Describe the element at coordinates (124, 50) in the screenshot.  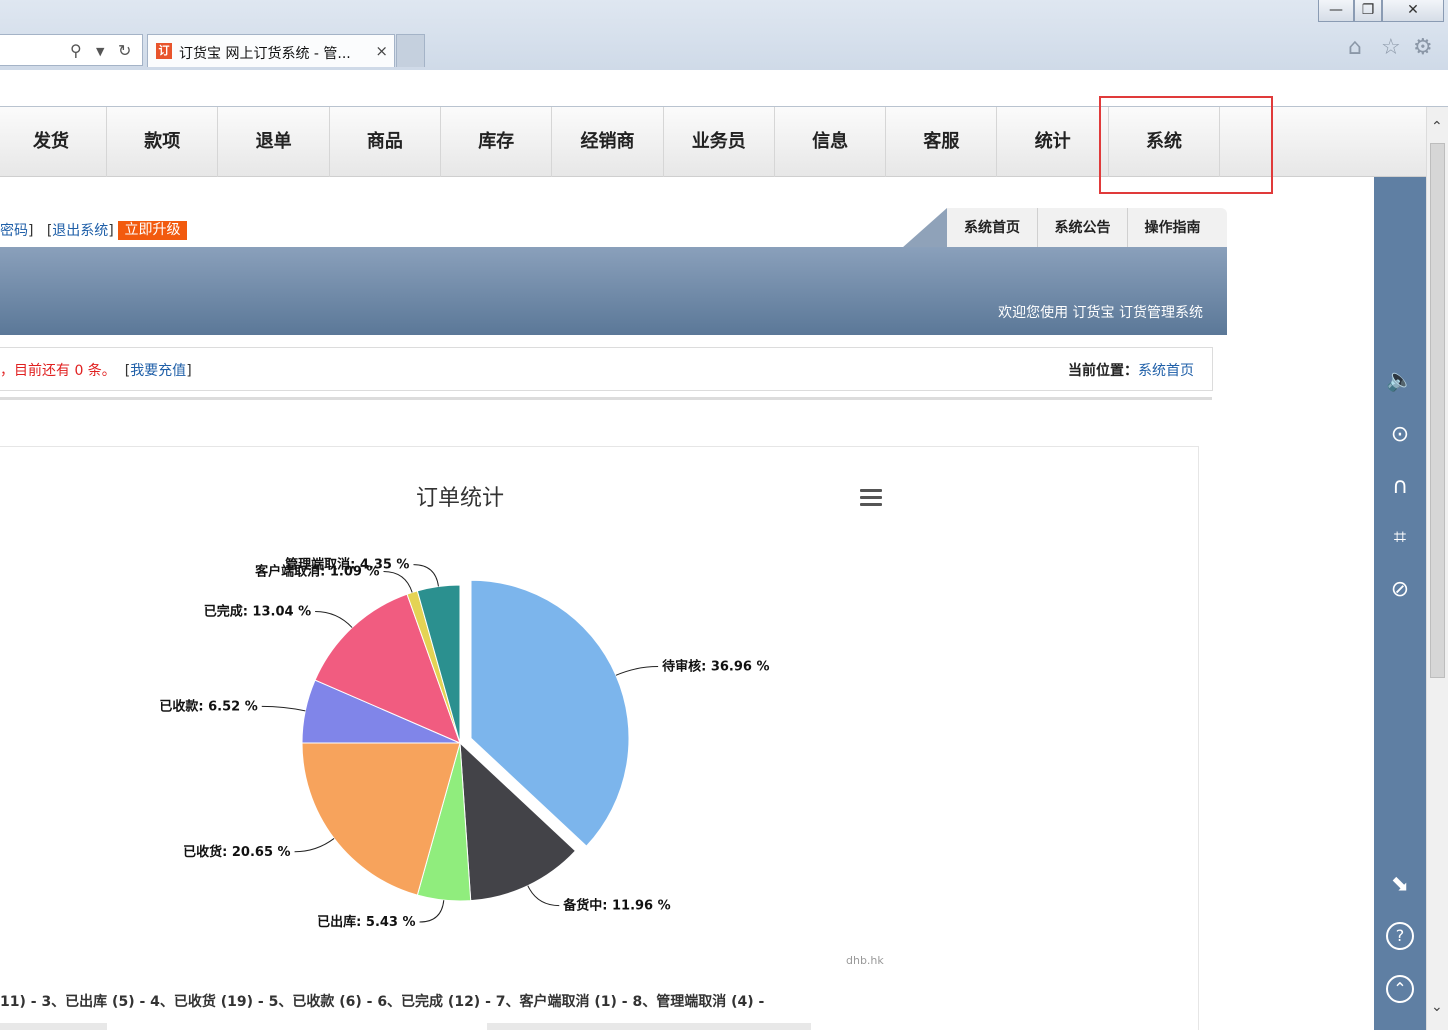
I see `refresh-icon: ↻` at that location.